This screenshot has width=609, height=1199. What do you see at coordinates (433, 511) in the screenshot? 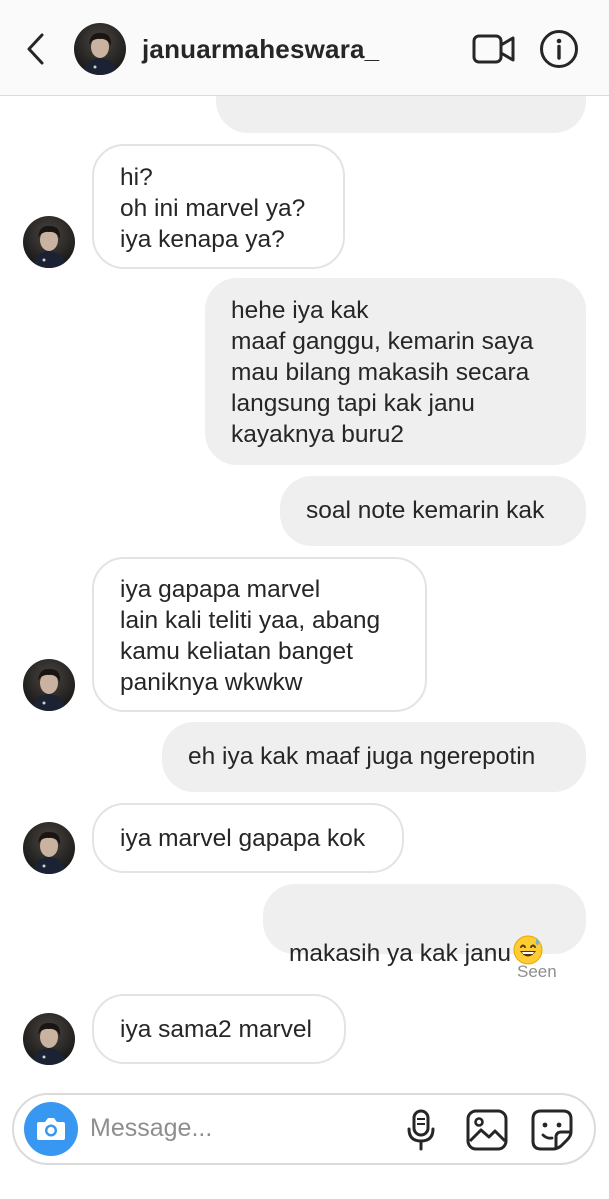
I see `message-bubble-outgoing: soal note kemarin kak` at bounding box center [433, 511].